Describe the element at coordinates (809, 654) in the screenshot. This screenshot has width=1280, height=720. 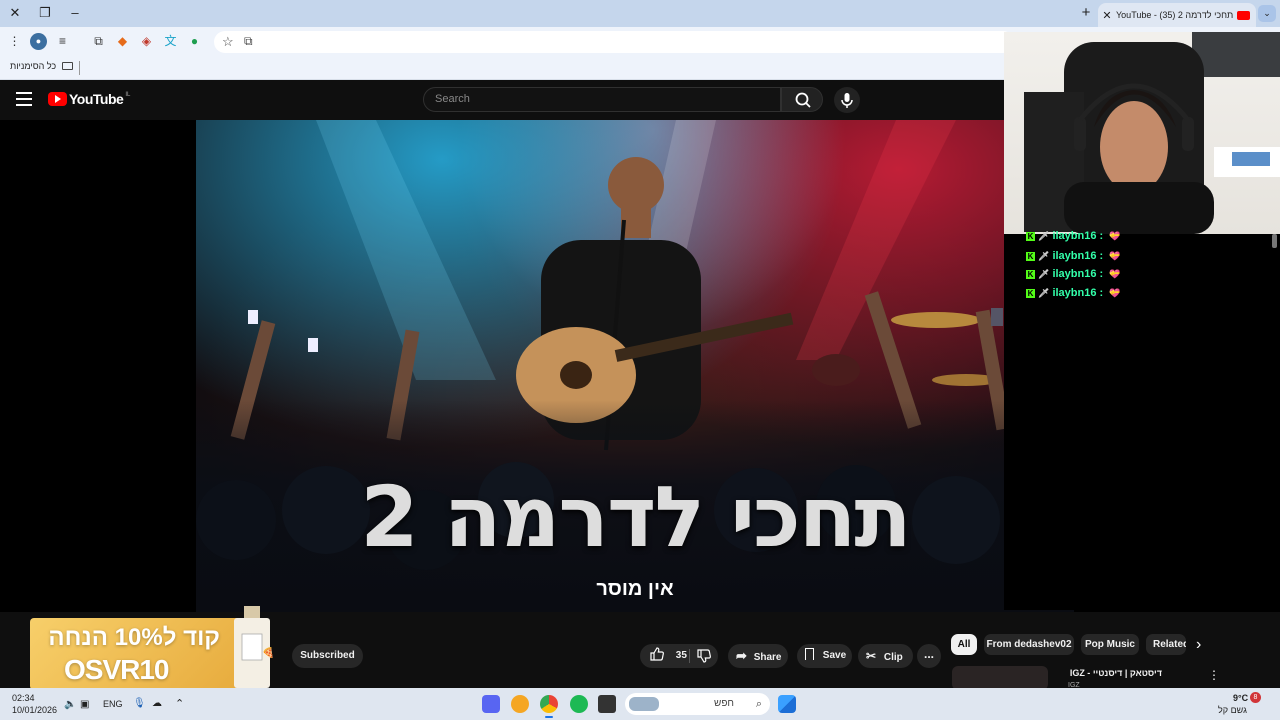
I see `bookmark-icon` at that location.